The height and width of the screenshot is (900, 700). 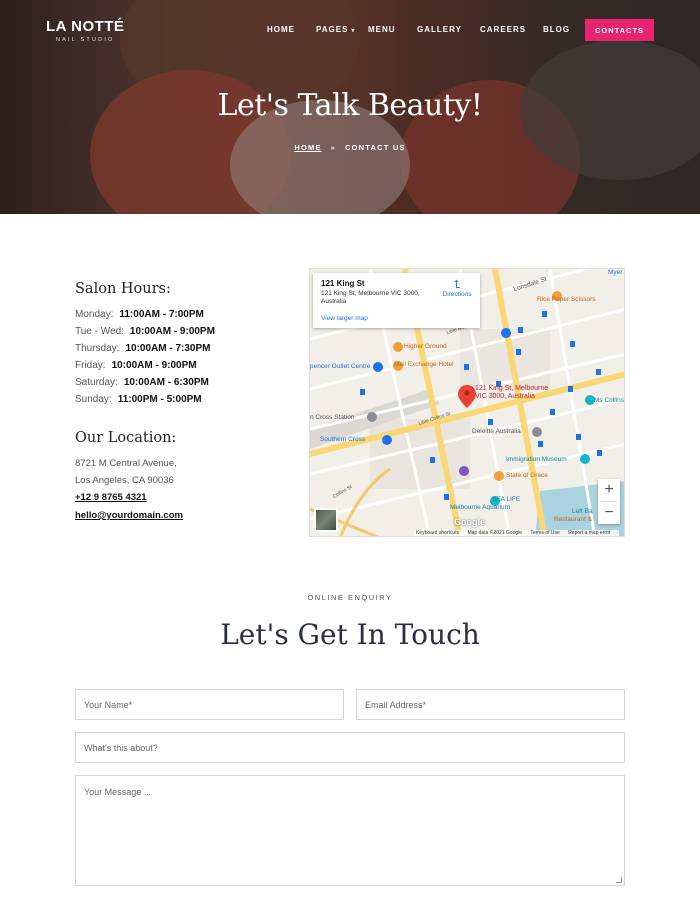 I want to click on hours-day: Sunday:, so click(x=93, y=399).